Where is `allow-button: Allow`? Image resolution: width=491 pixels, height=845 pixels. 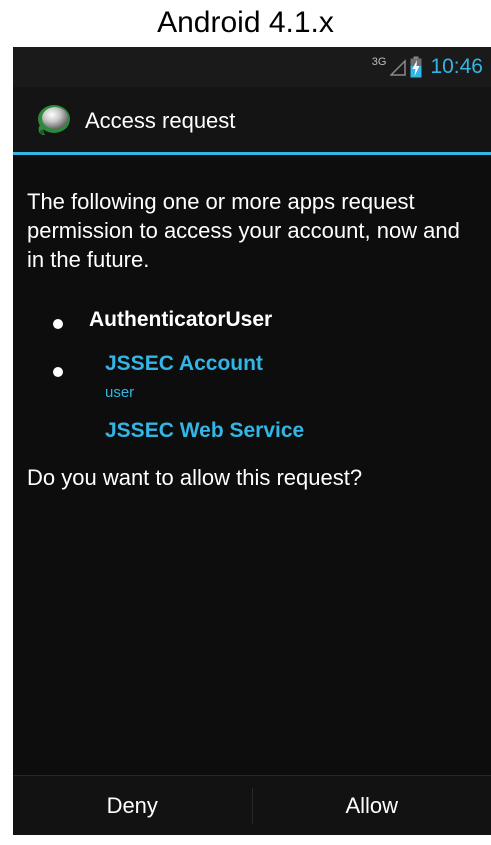 allow-button: Allow is located at coordinates (372, 805).